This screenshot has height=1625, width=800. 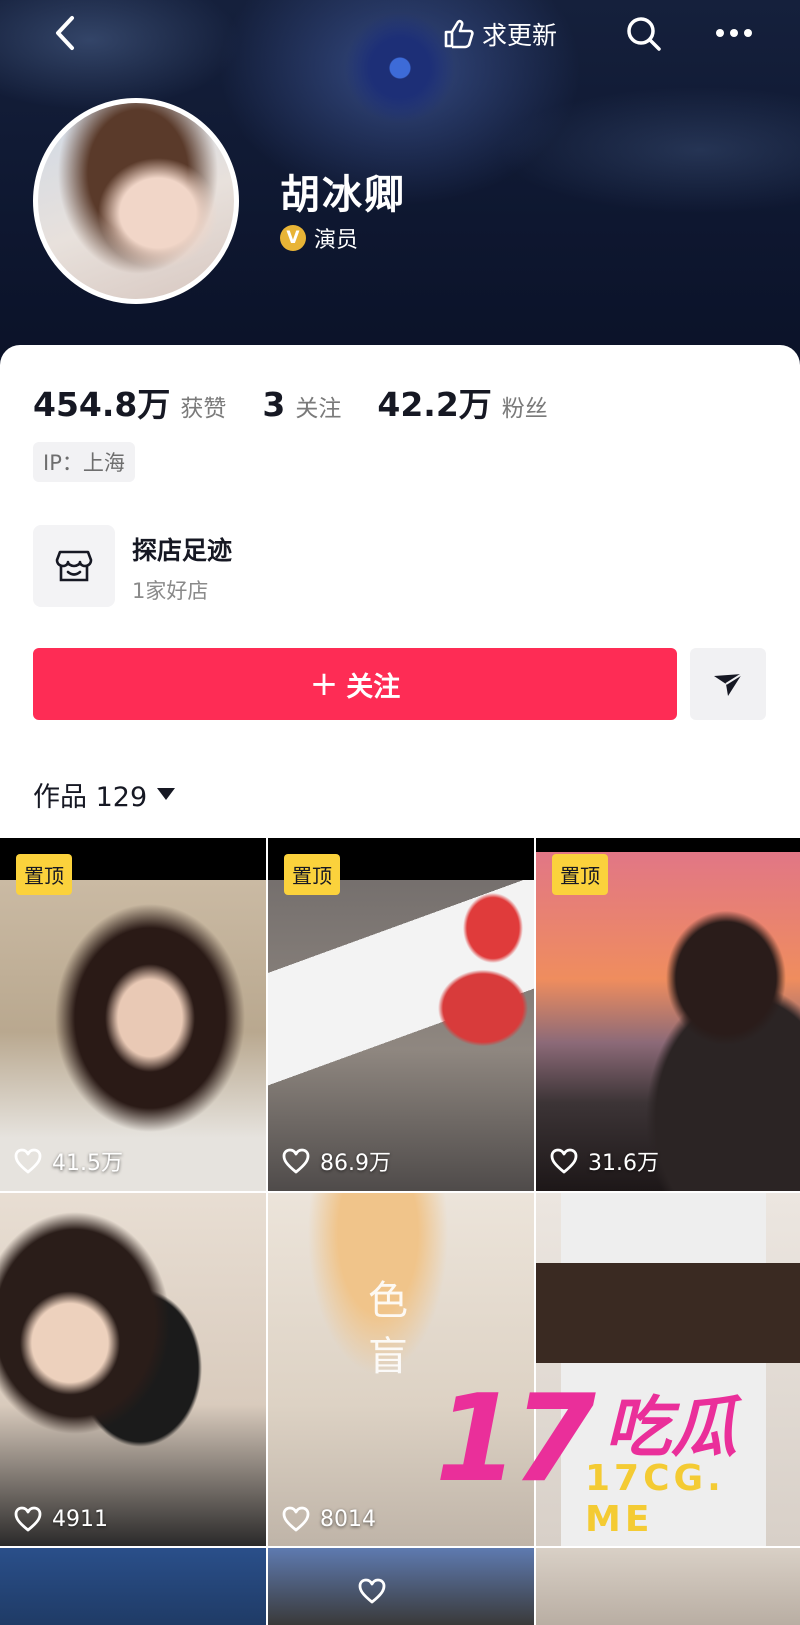 I want to click on stat-followers-value: 42.2万, so click(x=434, y=404).